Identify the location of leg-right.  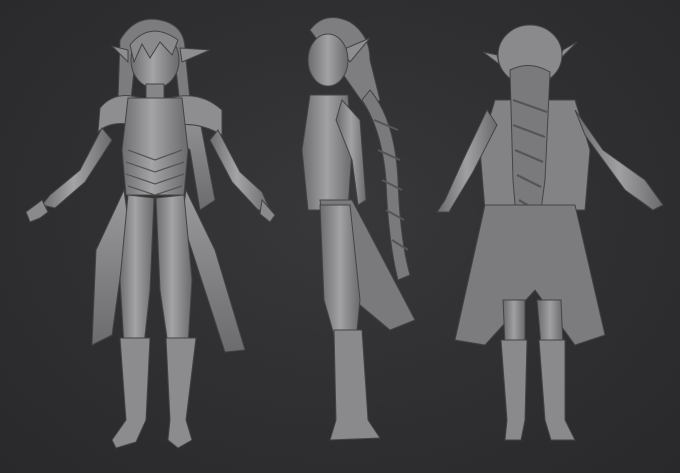
(174, 270).